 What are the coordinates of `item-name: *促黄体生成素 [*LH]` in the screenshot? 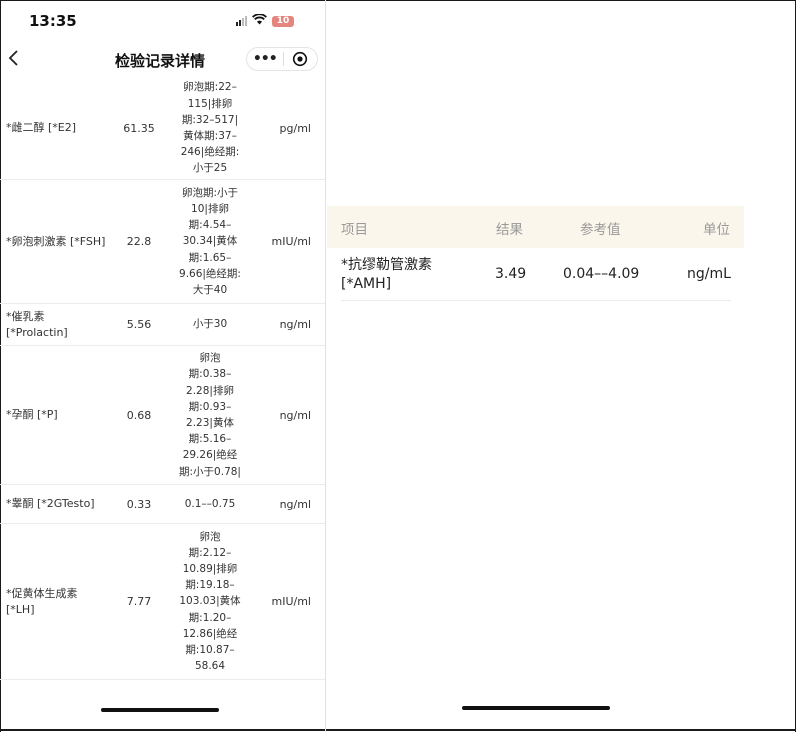 It's located at (42, 601).